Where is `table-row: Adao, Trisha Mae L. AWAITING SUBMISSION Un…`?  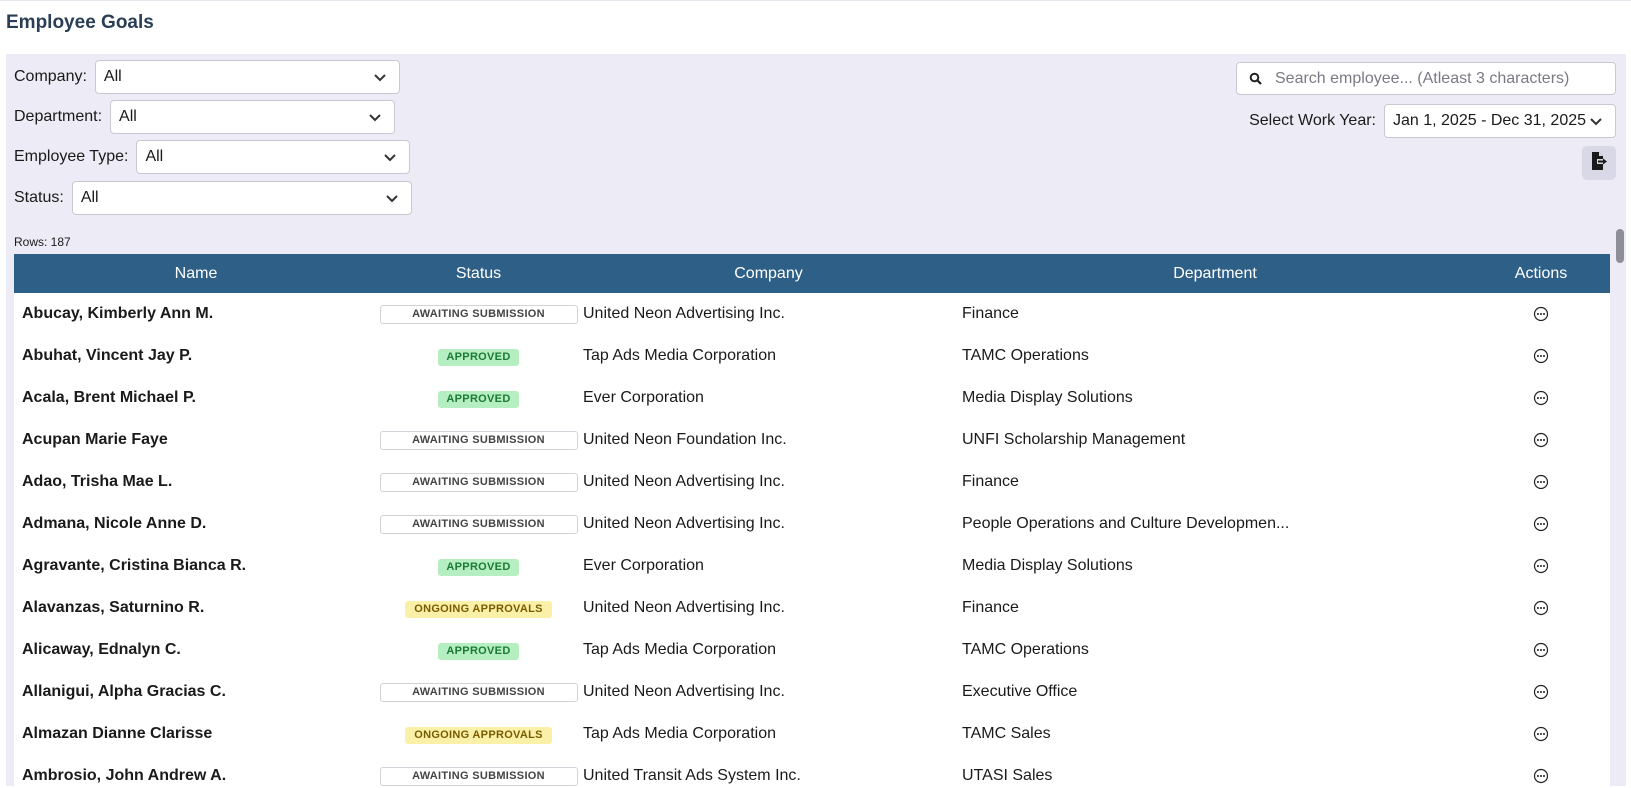 table-row: Adao, Trisha Mae L. AWAITING SUBMISSION Un… is located at coordinates (812, 482).